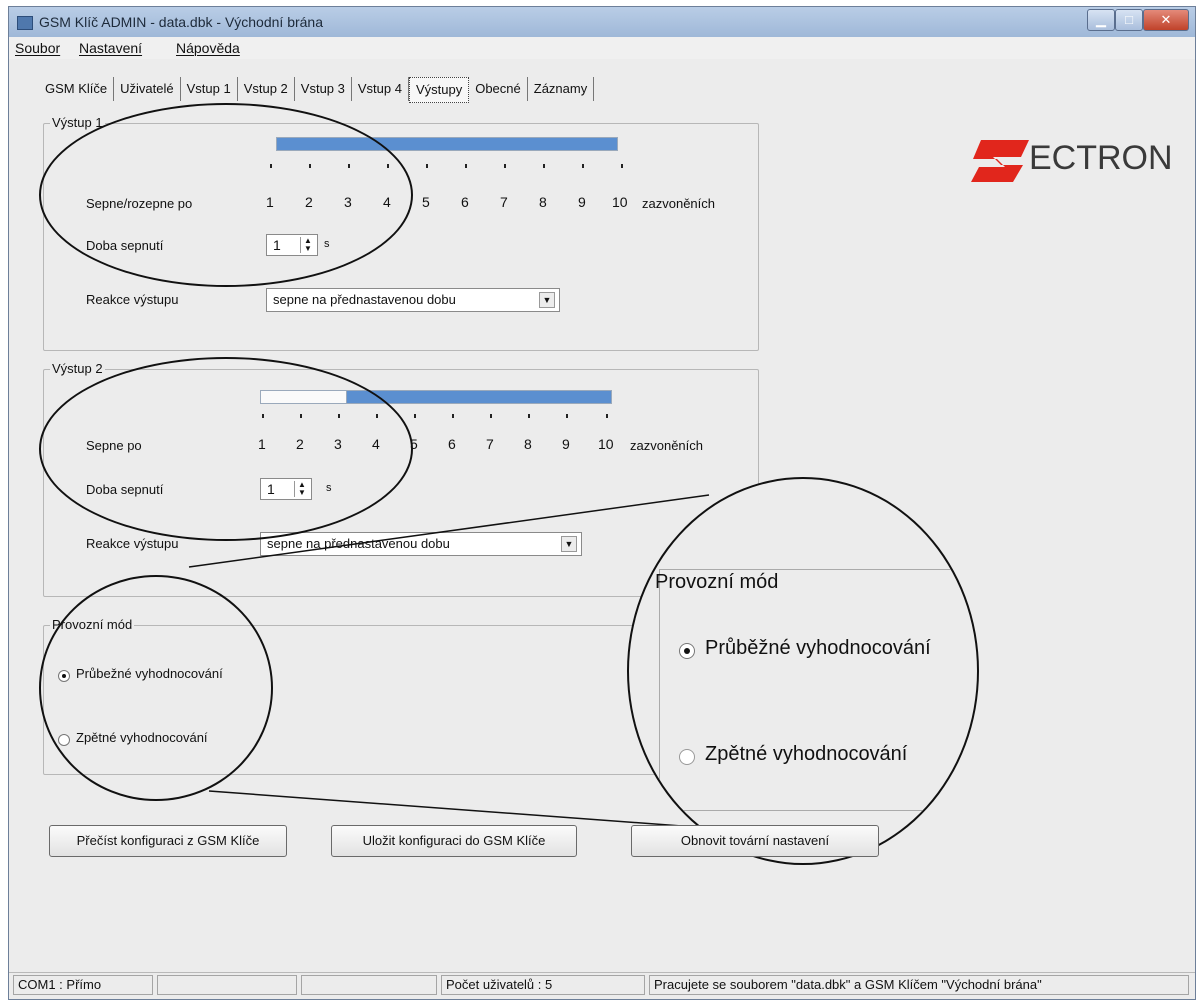  I want to click on save-config-button: Uložit konfiguraci do GSM Klíče, so click(454, 841).